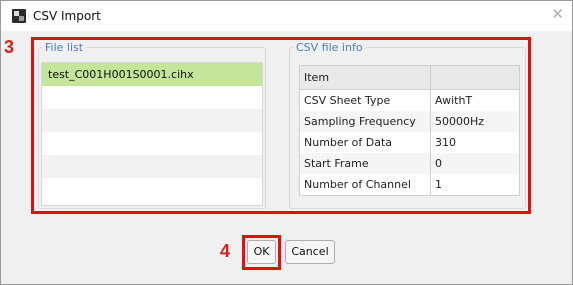 The image size is (573, 285). I want to click on table-row: Start Frame 0, so click(409, 163).